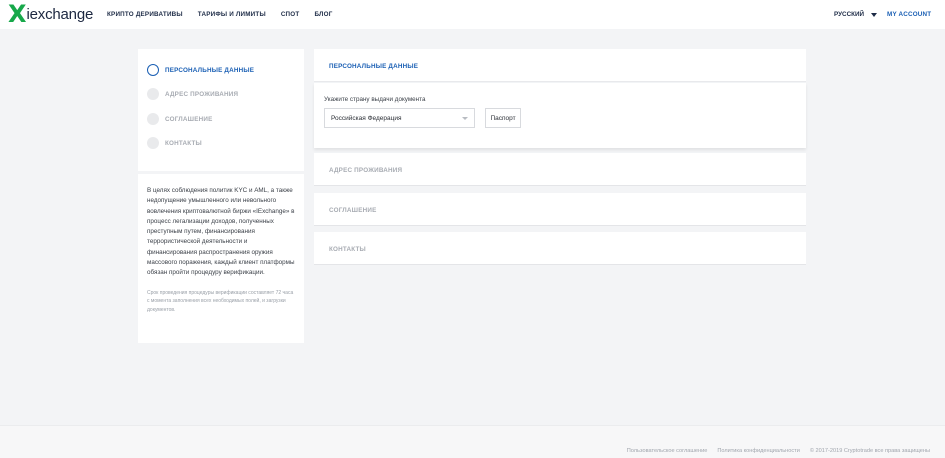  I want to click on section-agreement: СОГЛАШЕНИЕ, so click(560, 209).